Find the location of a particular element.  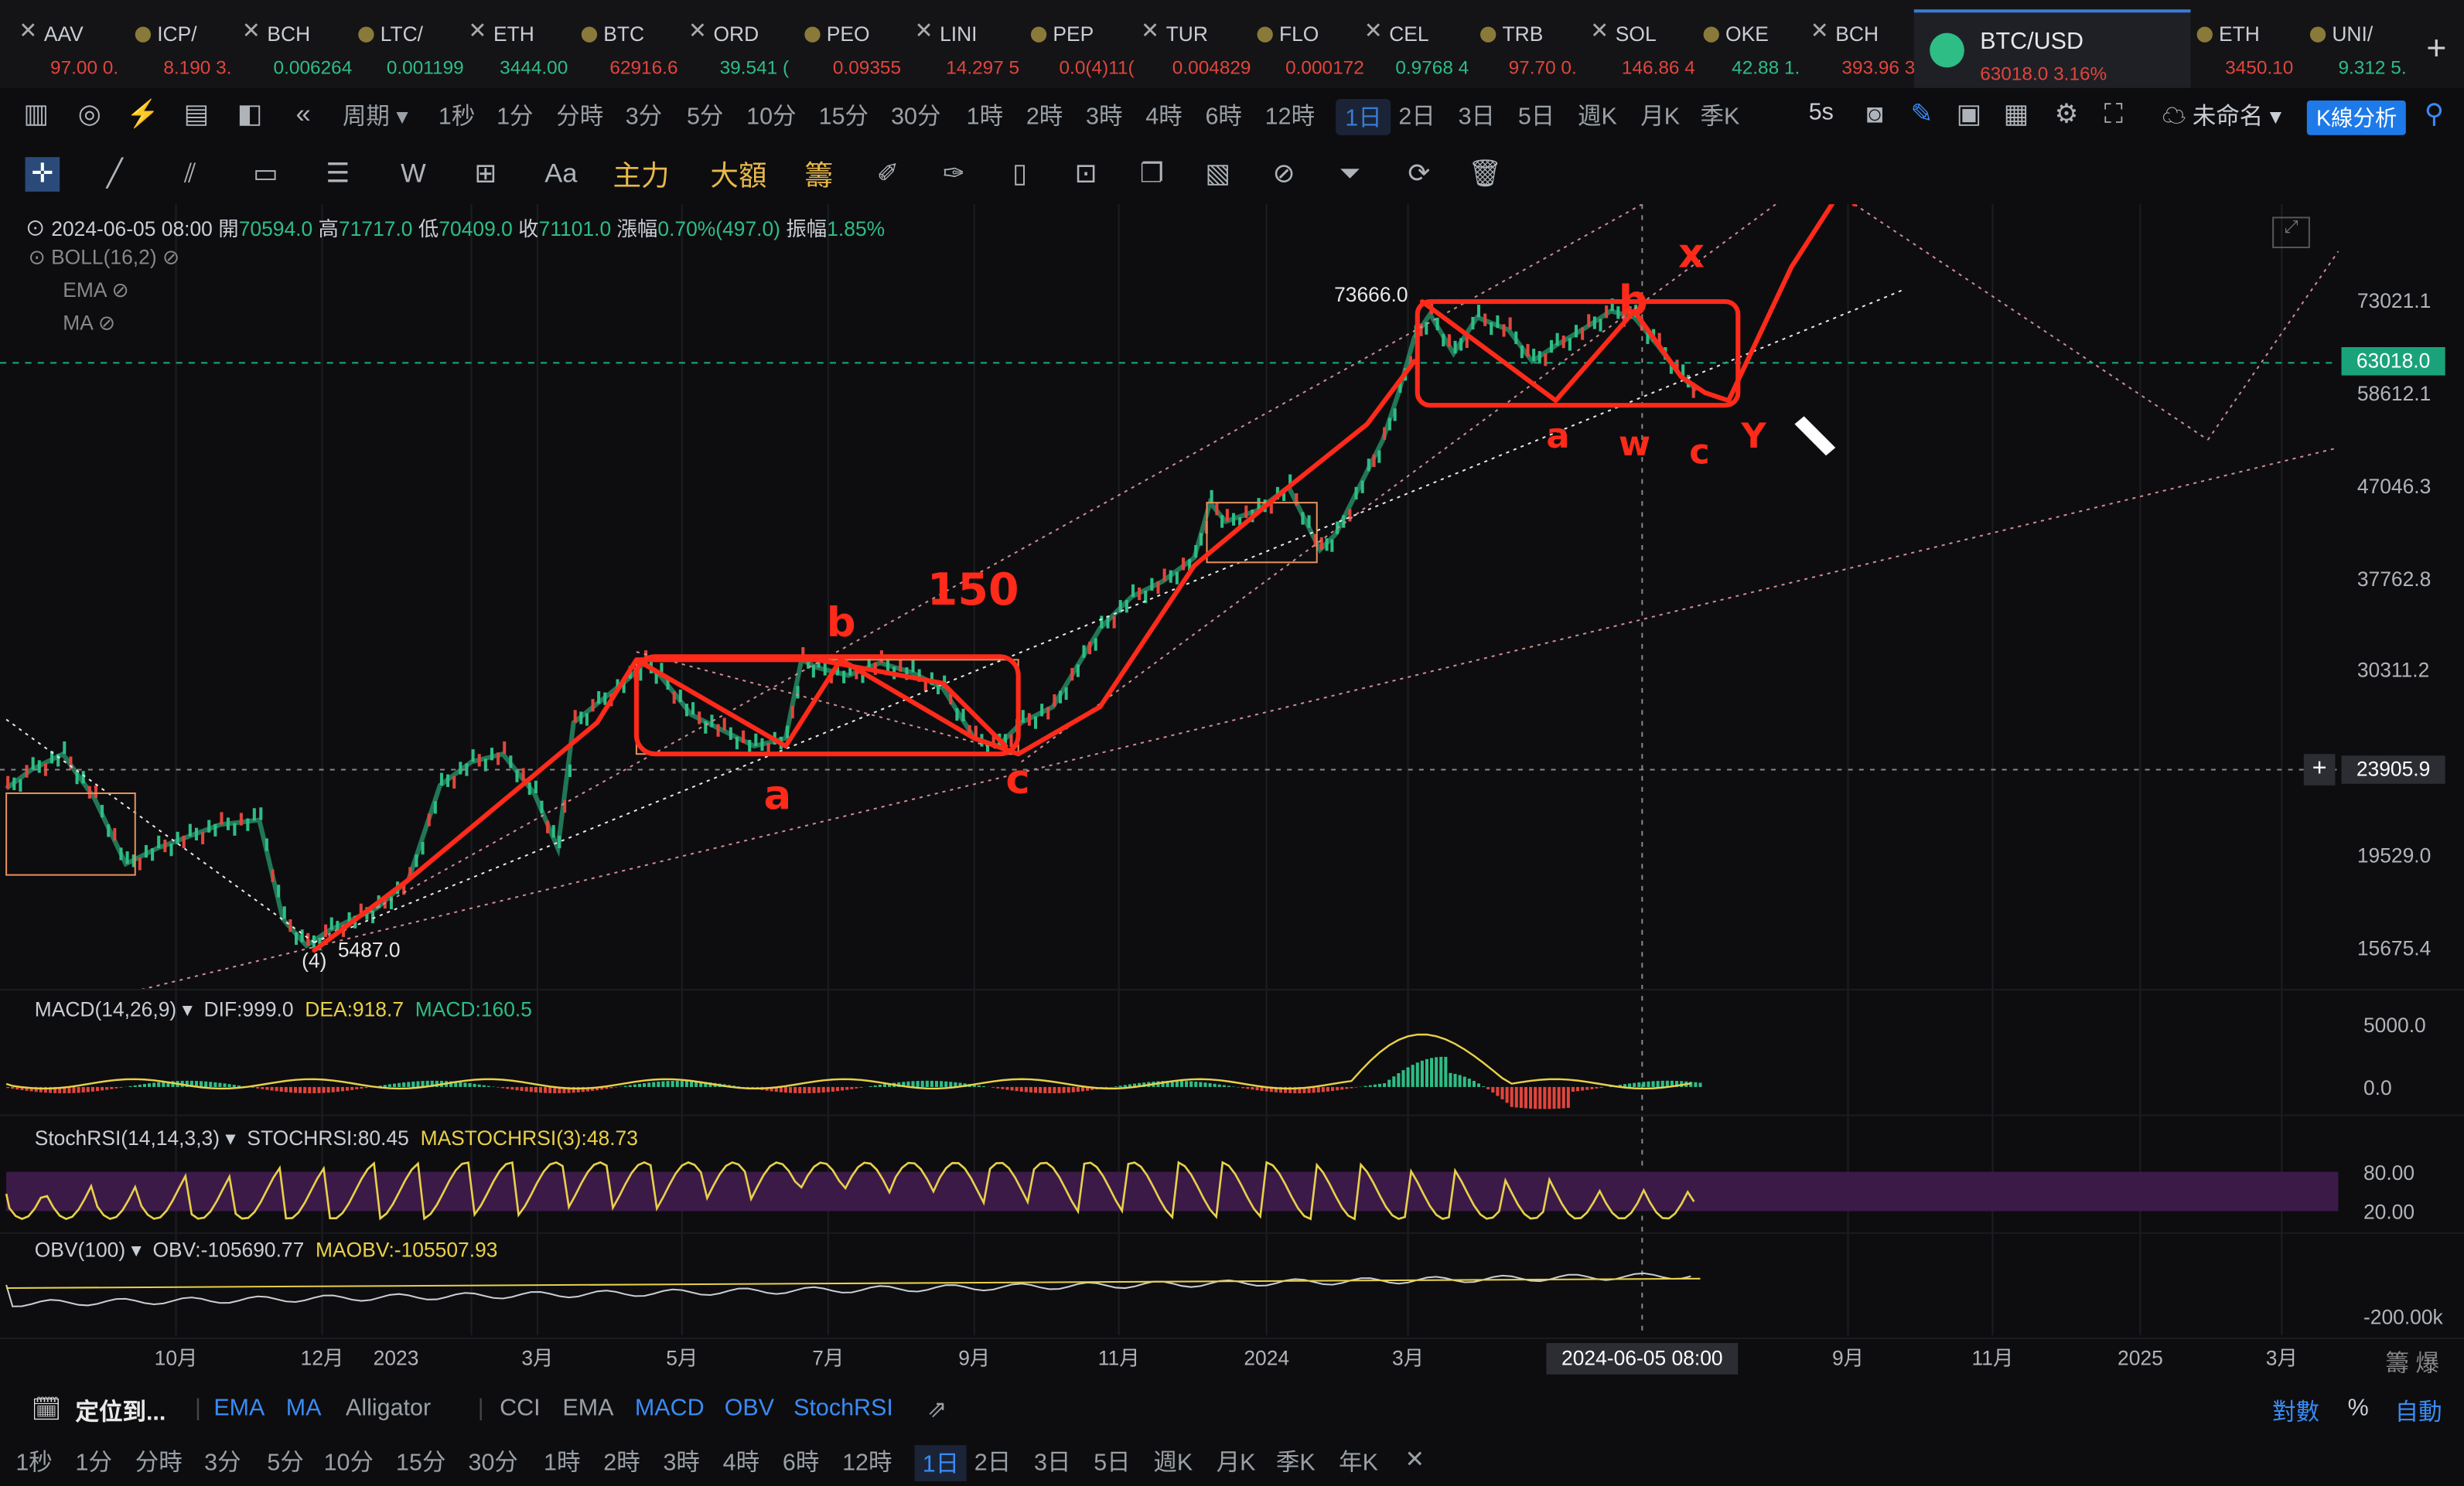

boll-legend: ⊙ BOLL(16,2) ⊘ is located at coordinates (104, 258).